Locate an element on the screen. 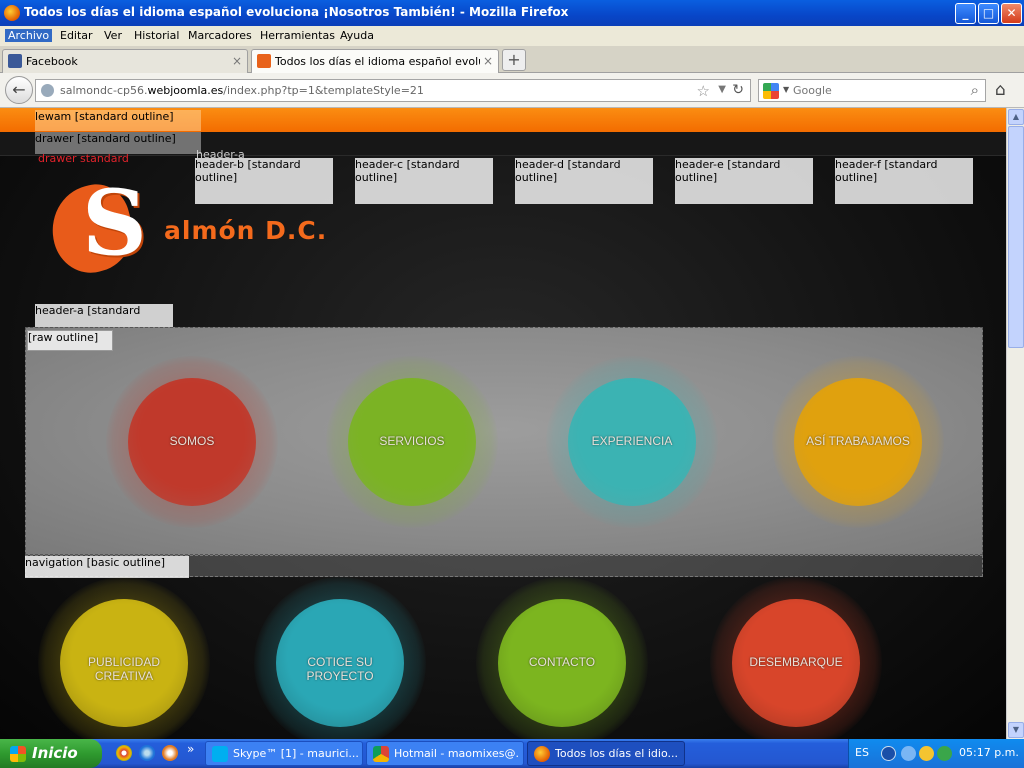  circle-label: ASÍ TRABAJAMOS is located at coordinates (858, 441).